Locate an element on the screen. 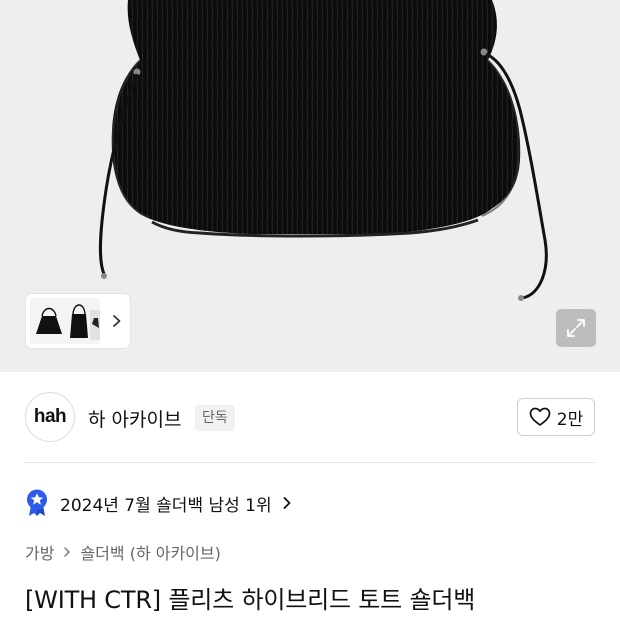 The image size is (620, 620). breadcrumb-item-category: 가방 is located at coordinates (39, 552).